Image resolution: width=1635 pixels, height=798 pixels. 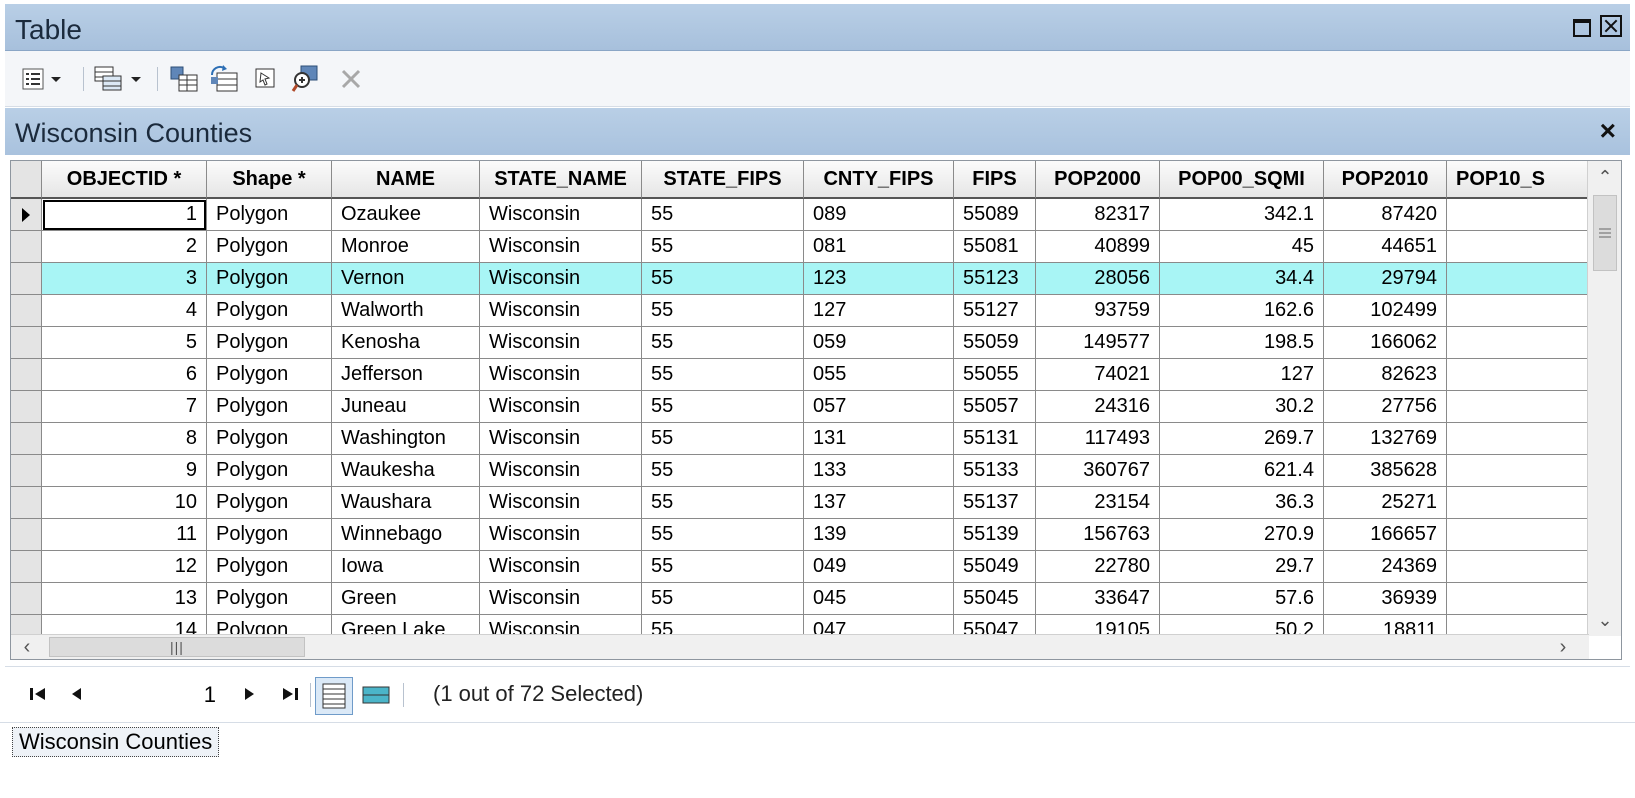 I want to click on table-cell: 4, so click(x=124, y=311).